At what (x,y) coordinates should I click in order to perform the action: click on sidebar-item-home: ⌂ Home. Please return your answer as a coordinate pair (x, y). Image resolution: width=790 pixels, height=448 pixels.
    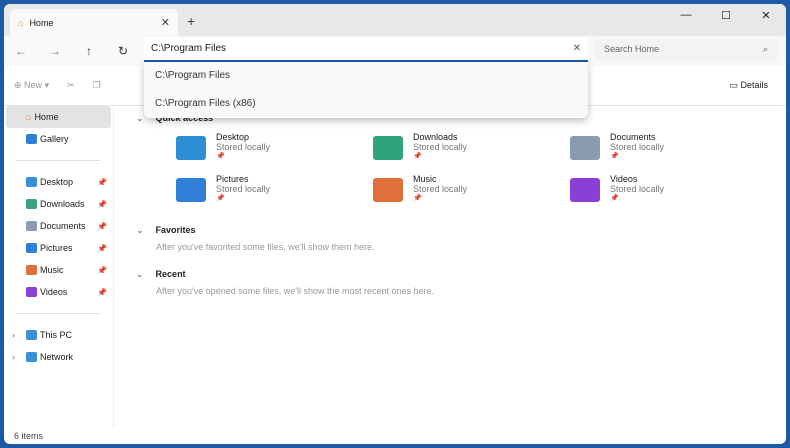
    Looking at the image, I should click on (58, 117).